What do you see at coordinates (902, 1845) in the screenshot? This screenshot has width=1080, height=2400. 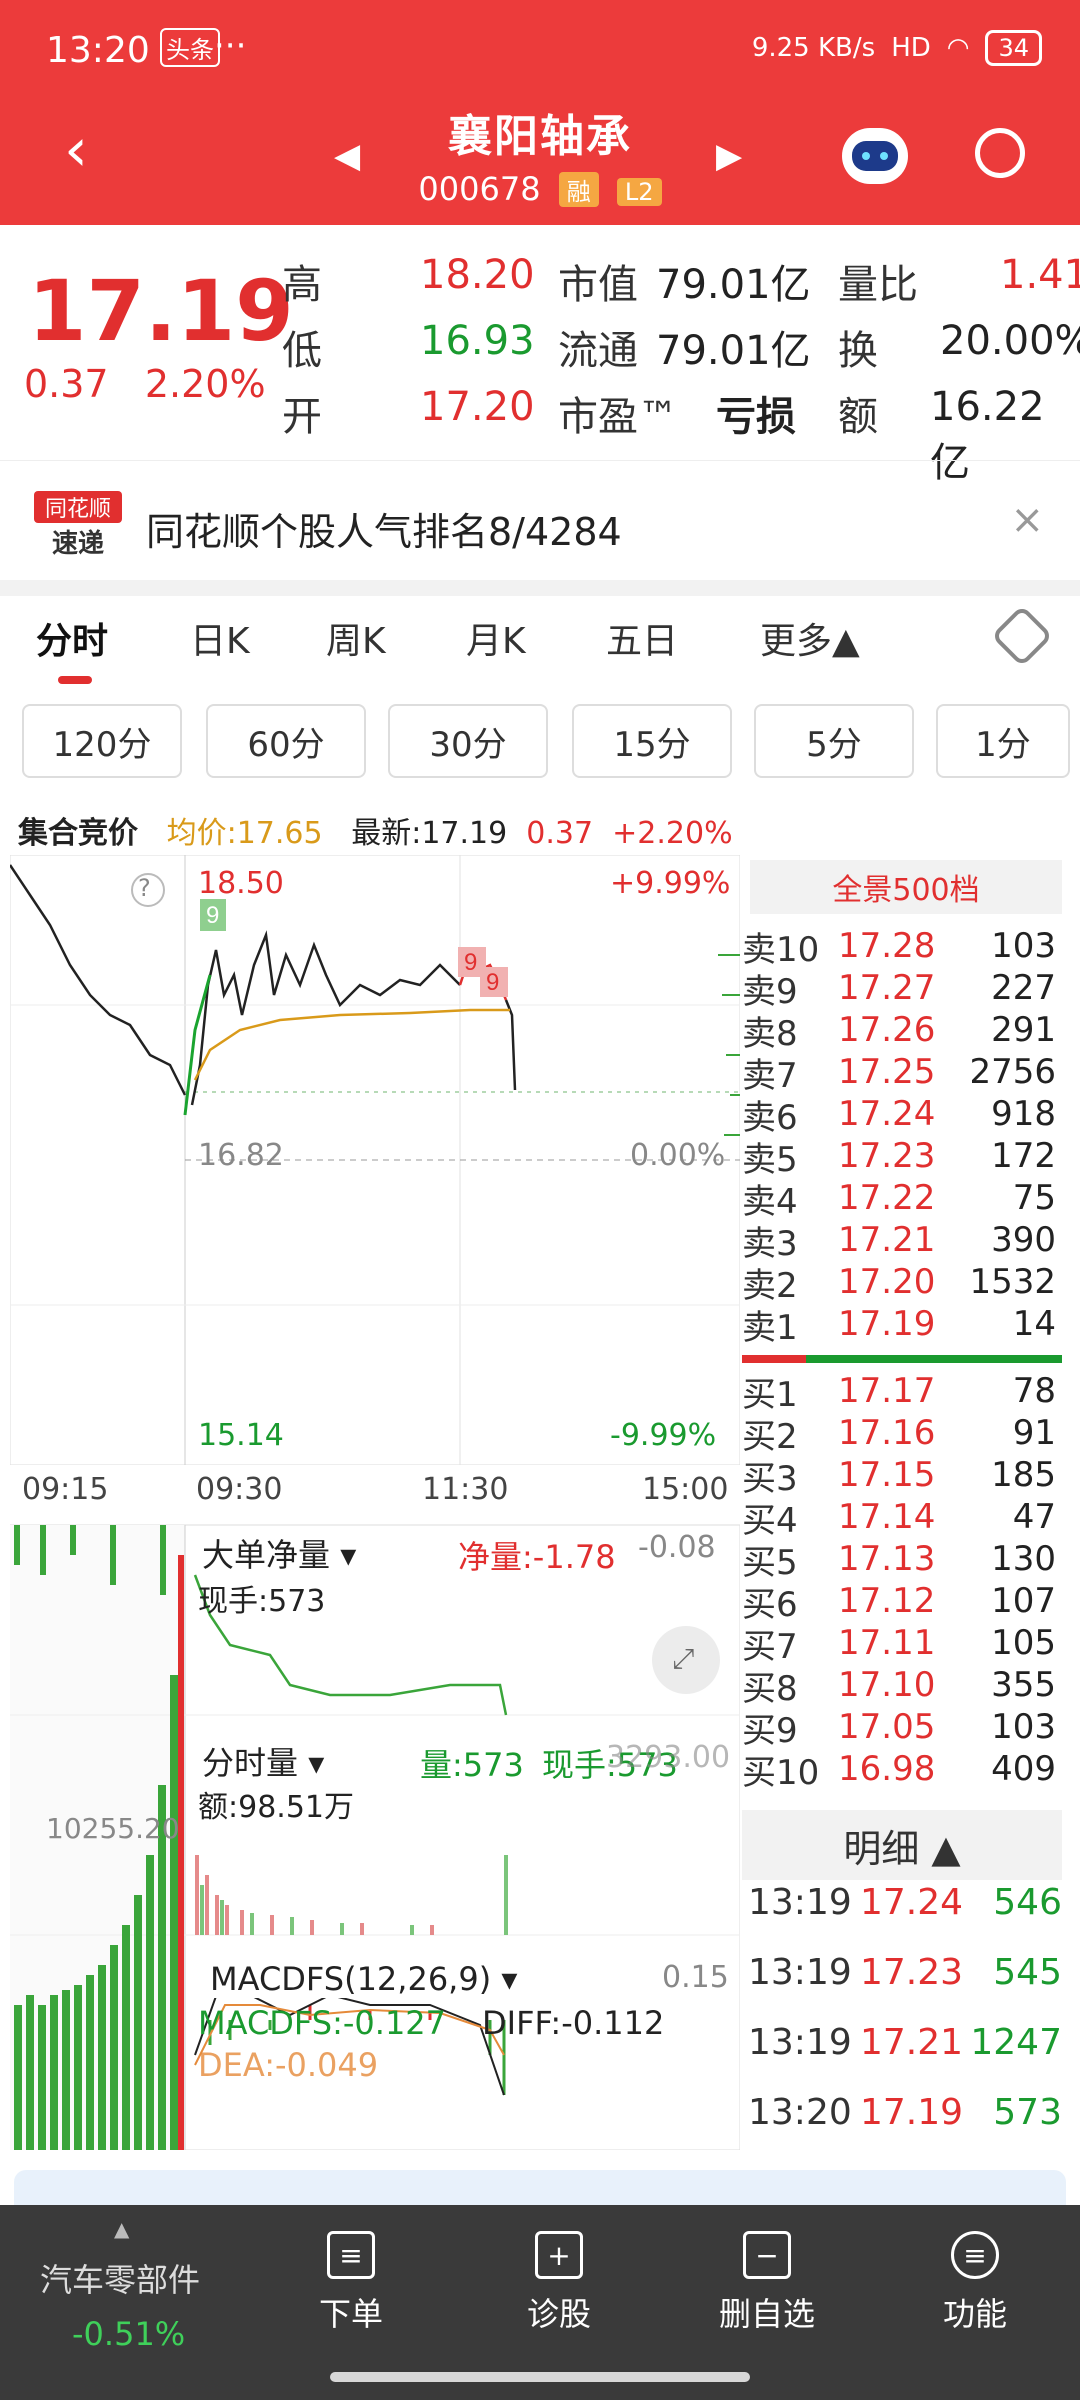 I see `detail-header: 明细 ▲` at bounding box center [902, 1845].